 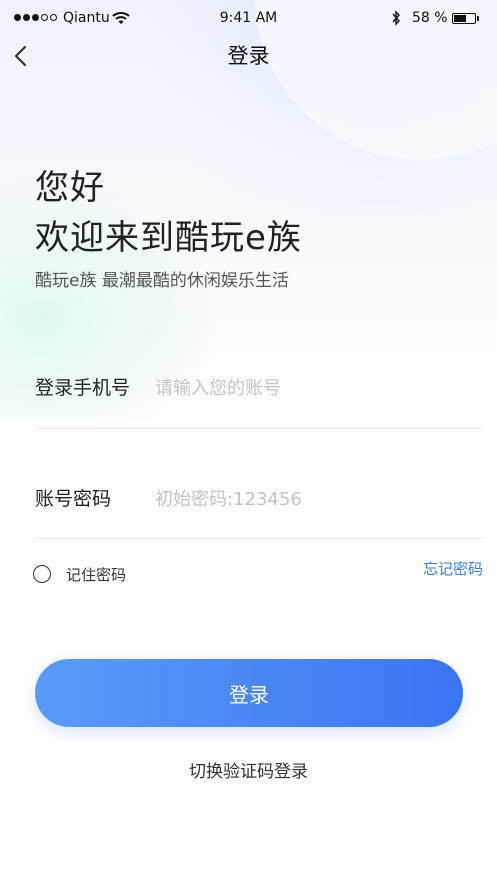 What do you see at coordinates (70, 188) in the screenshot?
I see `greeting-hello: 您好` at bounding box center [70, 188].